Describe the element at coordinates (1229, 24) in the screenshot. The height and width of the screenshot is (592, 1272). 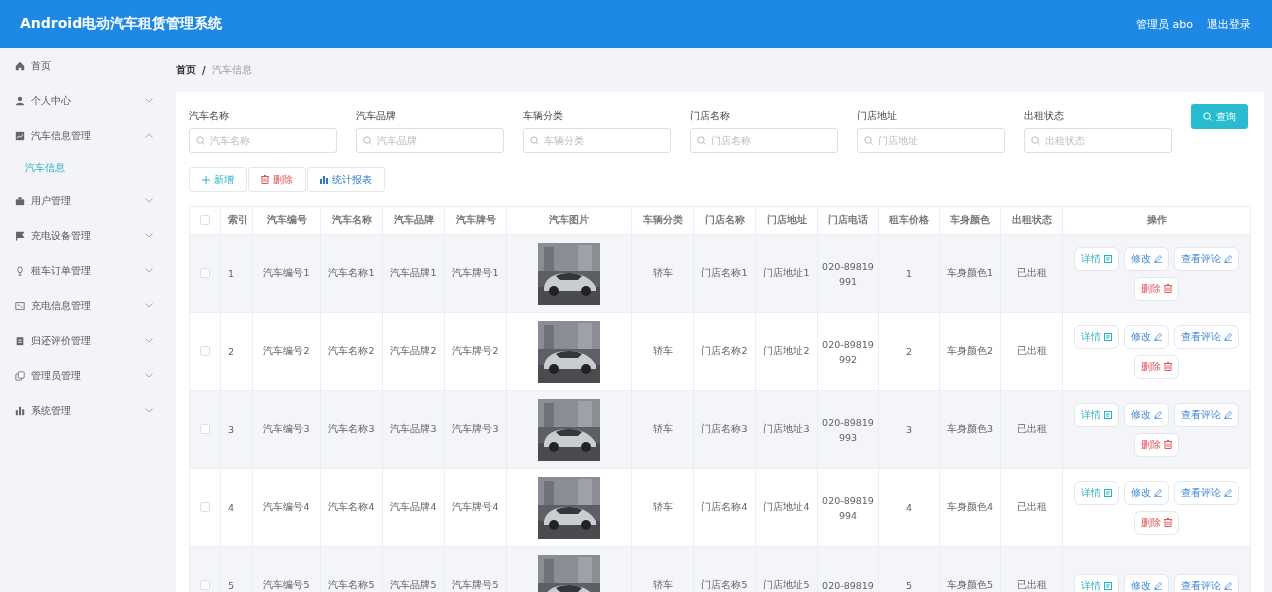
I see `logout-link: 退出登录` at that location.